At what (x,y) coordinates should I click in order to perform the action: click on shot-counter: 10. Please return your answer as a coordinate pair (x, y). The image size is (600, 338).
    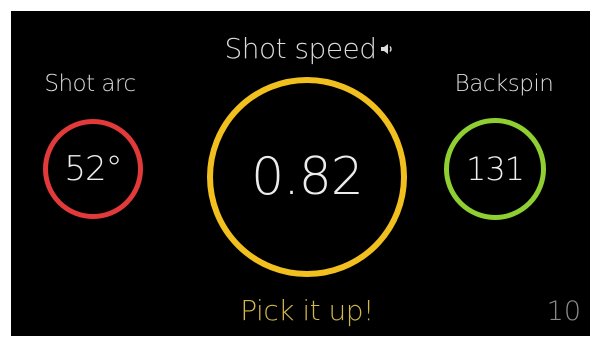
    Looking at the image, I should click on (563, 311).